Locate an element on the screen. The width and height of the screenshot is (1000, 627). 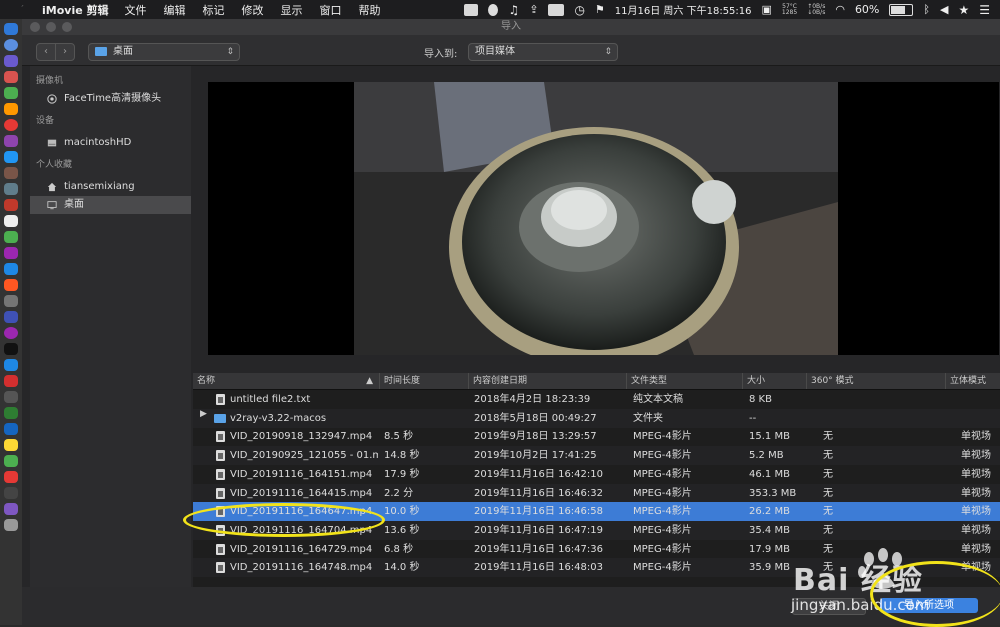
menu-mark: 标记 is located at coordinates (214, 10).